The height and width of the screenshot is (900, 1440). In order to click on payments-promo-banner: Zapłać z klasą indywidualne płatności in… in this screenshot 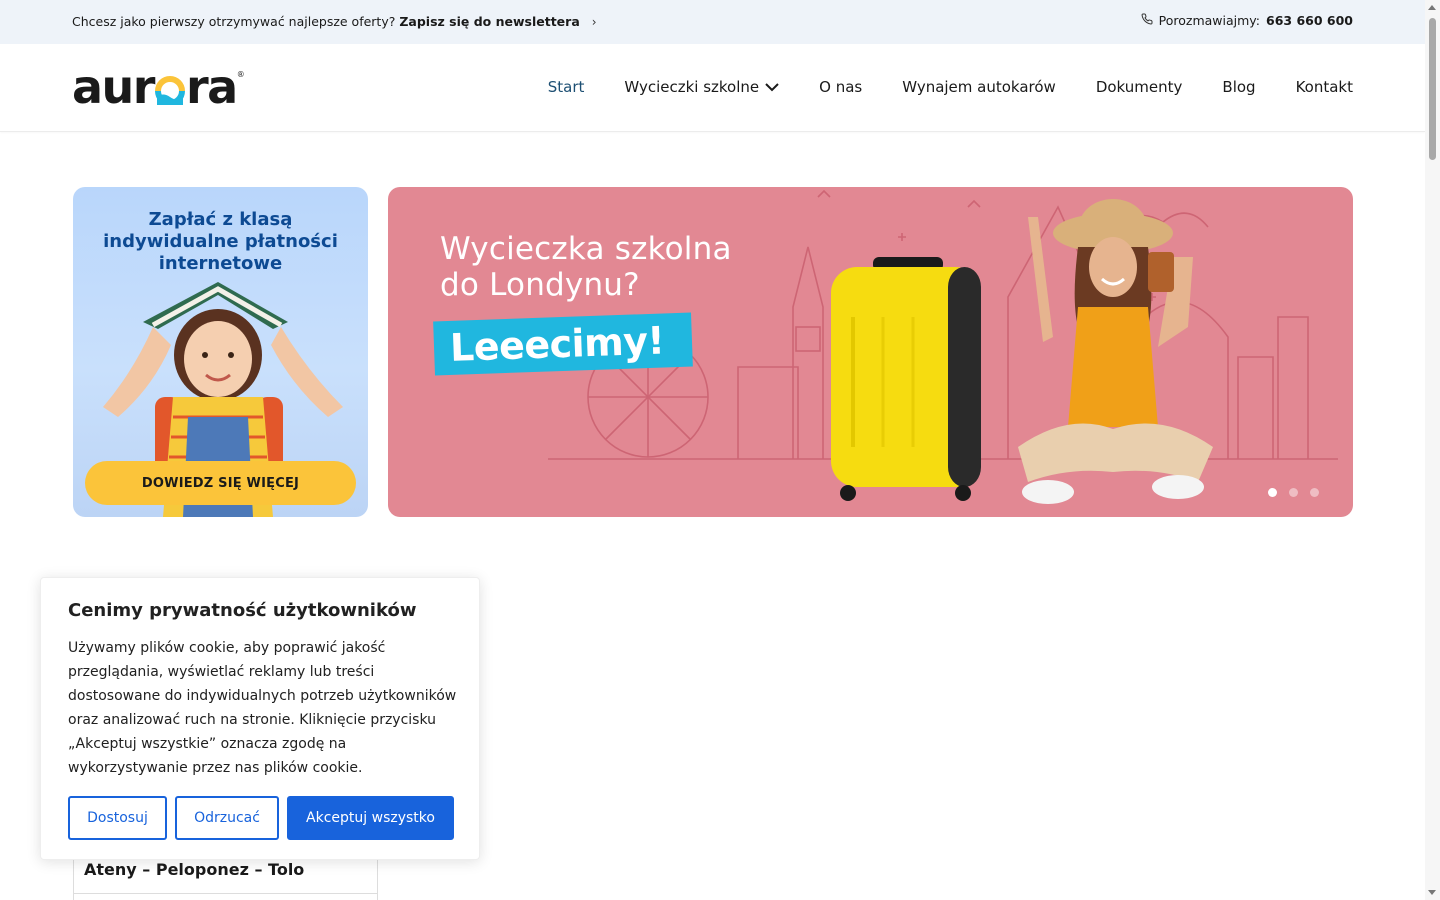, I will do `click(220, 352)`.